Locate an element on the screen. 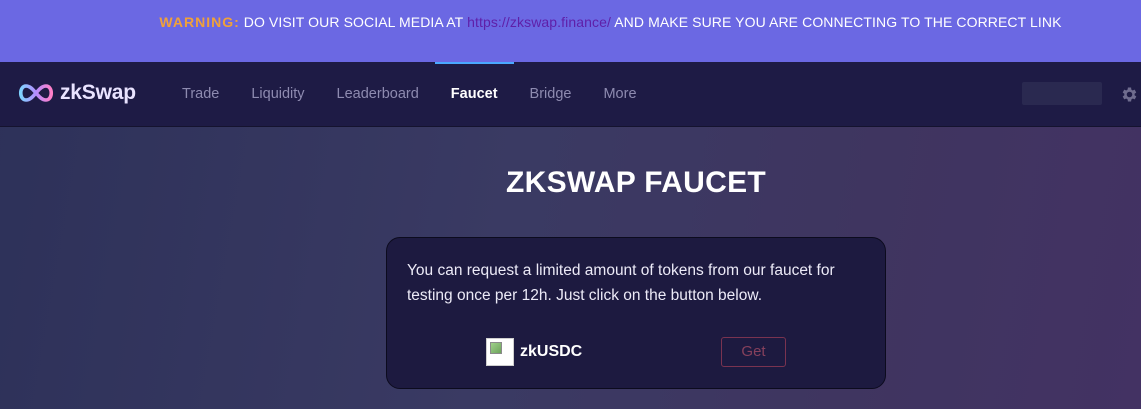 This screenshot has height=409, width=1141. page-title: ZKSWAP FAUCET is located at coordinates (636, 182).